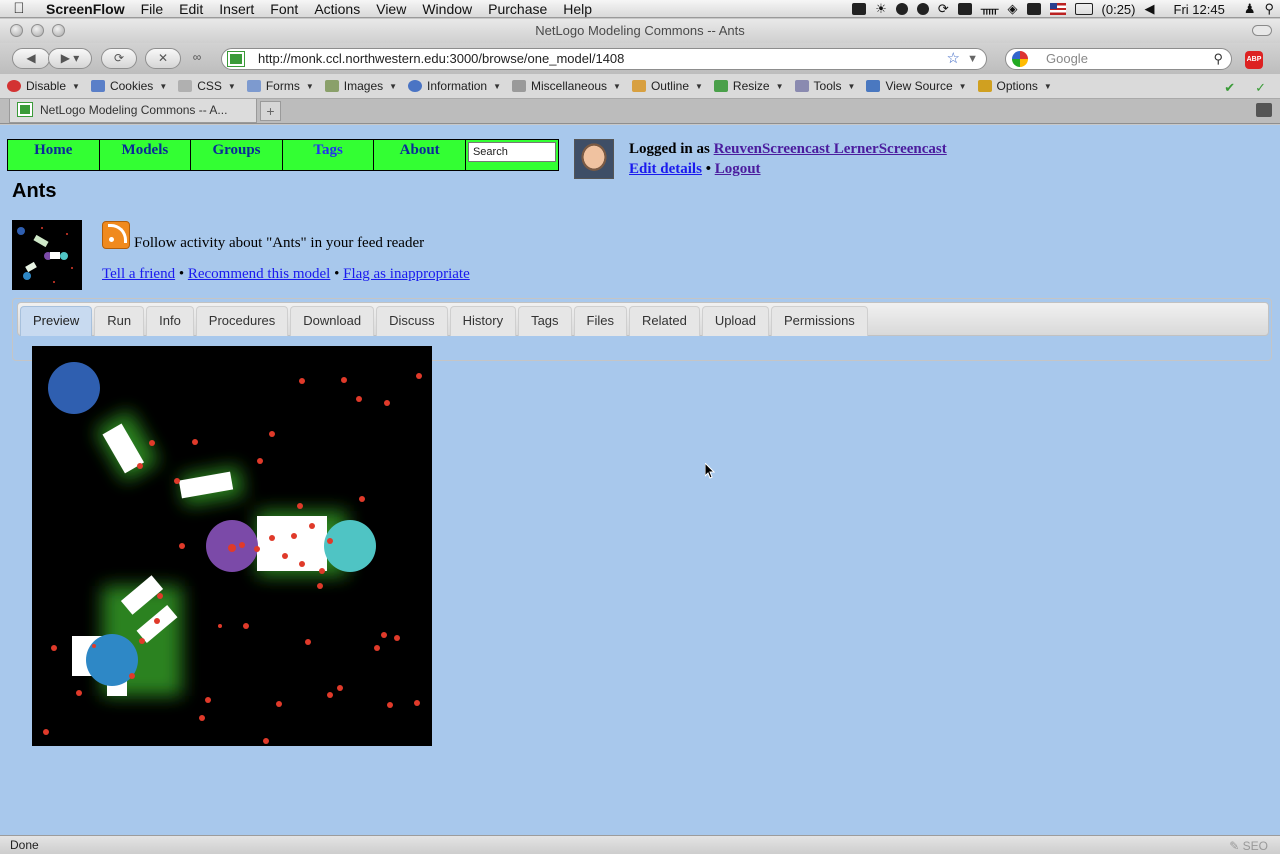 The width and height of the screenshot is (1280, 854). Describe the element at coordinates (1118, 9) in the screenshot. I see `battery-time: (0:25)` at that location.